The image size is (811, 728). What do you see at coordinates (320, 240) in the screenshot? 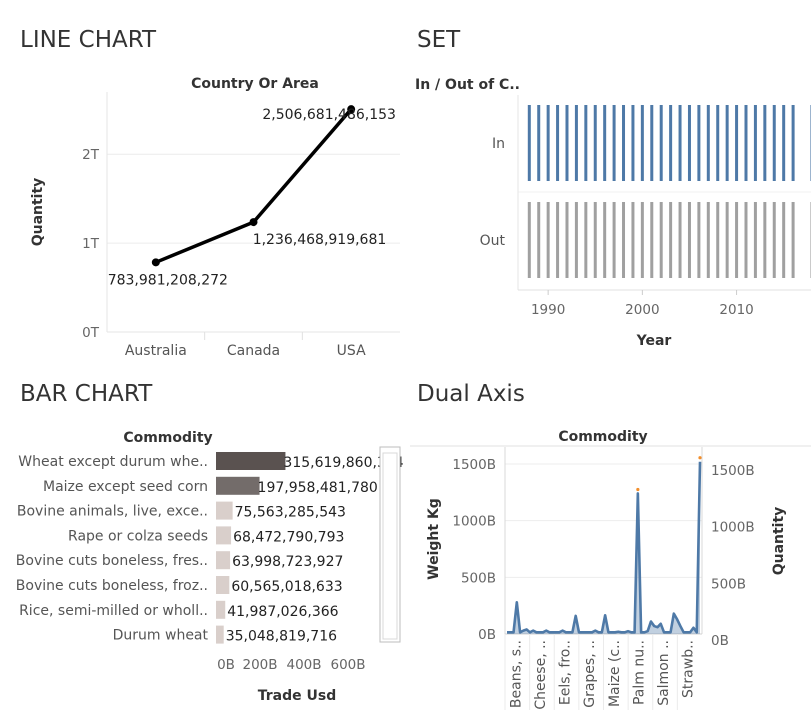
I see `line-data-label: 1,236,468,919,681` at bounding box center [320, 240].